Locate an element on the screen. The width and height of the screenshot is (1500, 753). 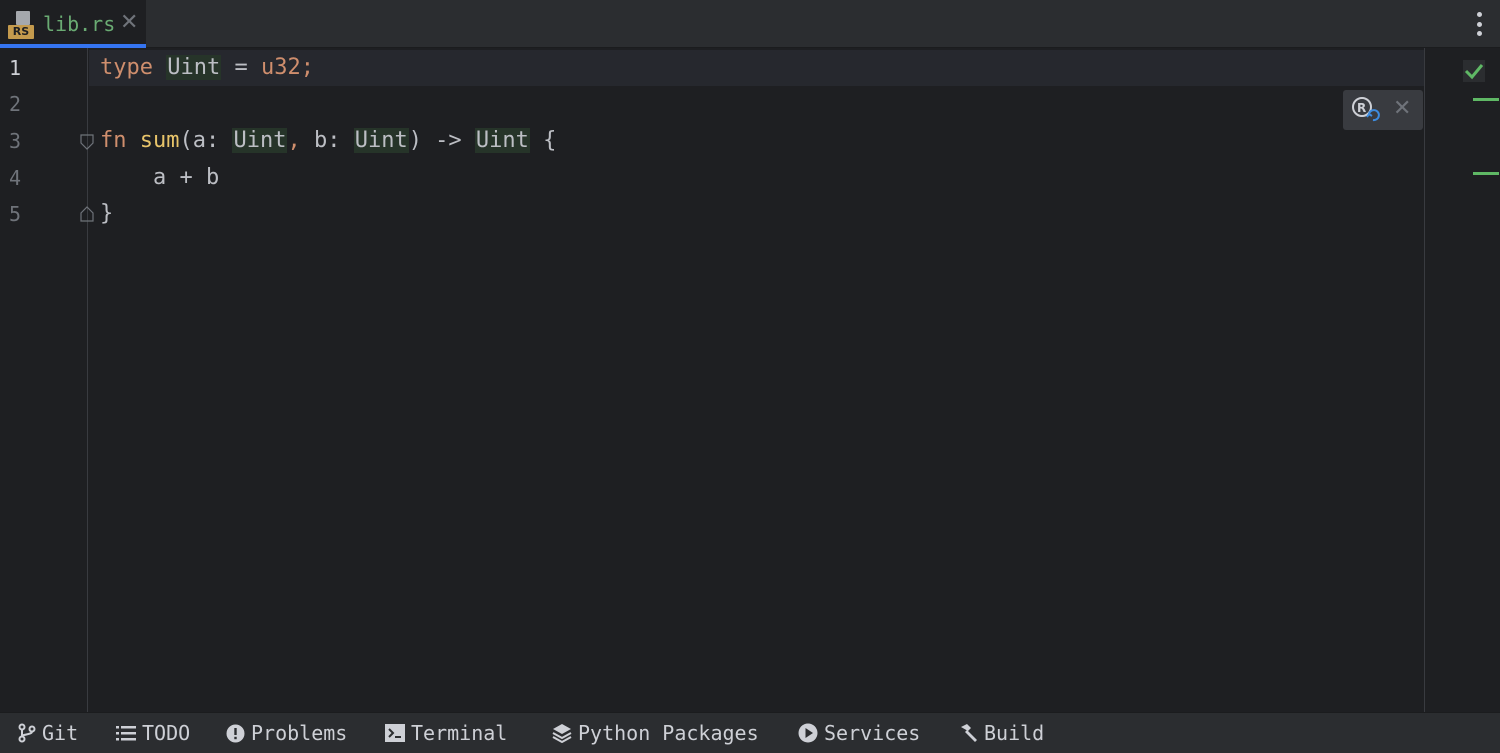
tab-file-name: lib.rs is located at coordinates (79, 24).